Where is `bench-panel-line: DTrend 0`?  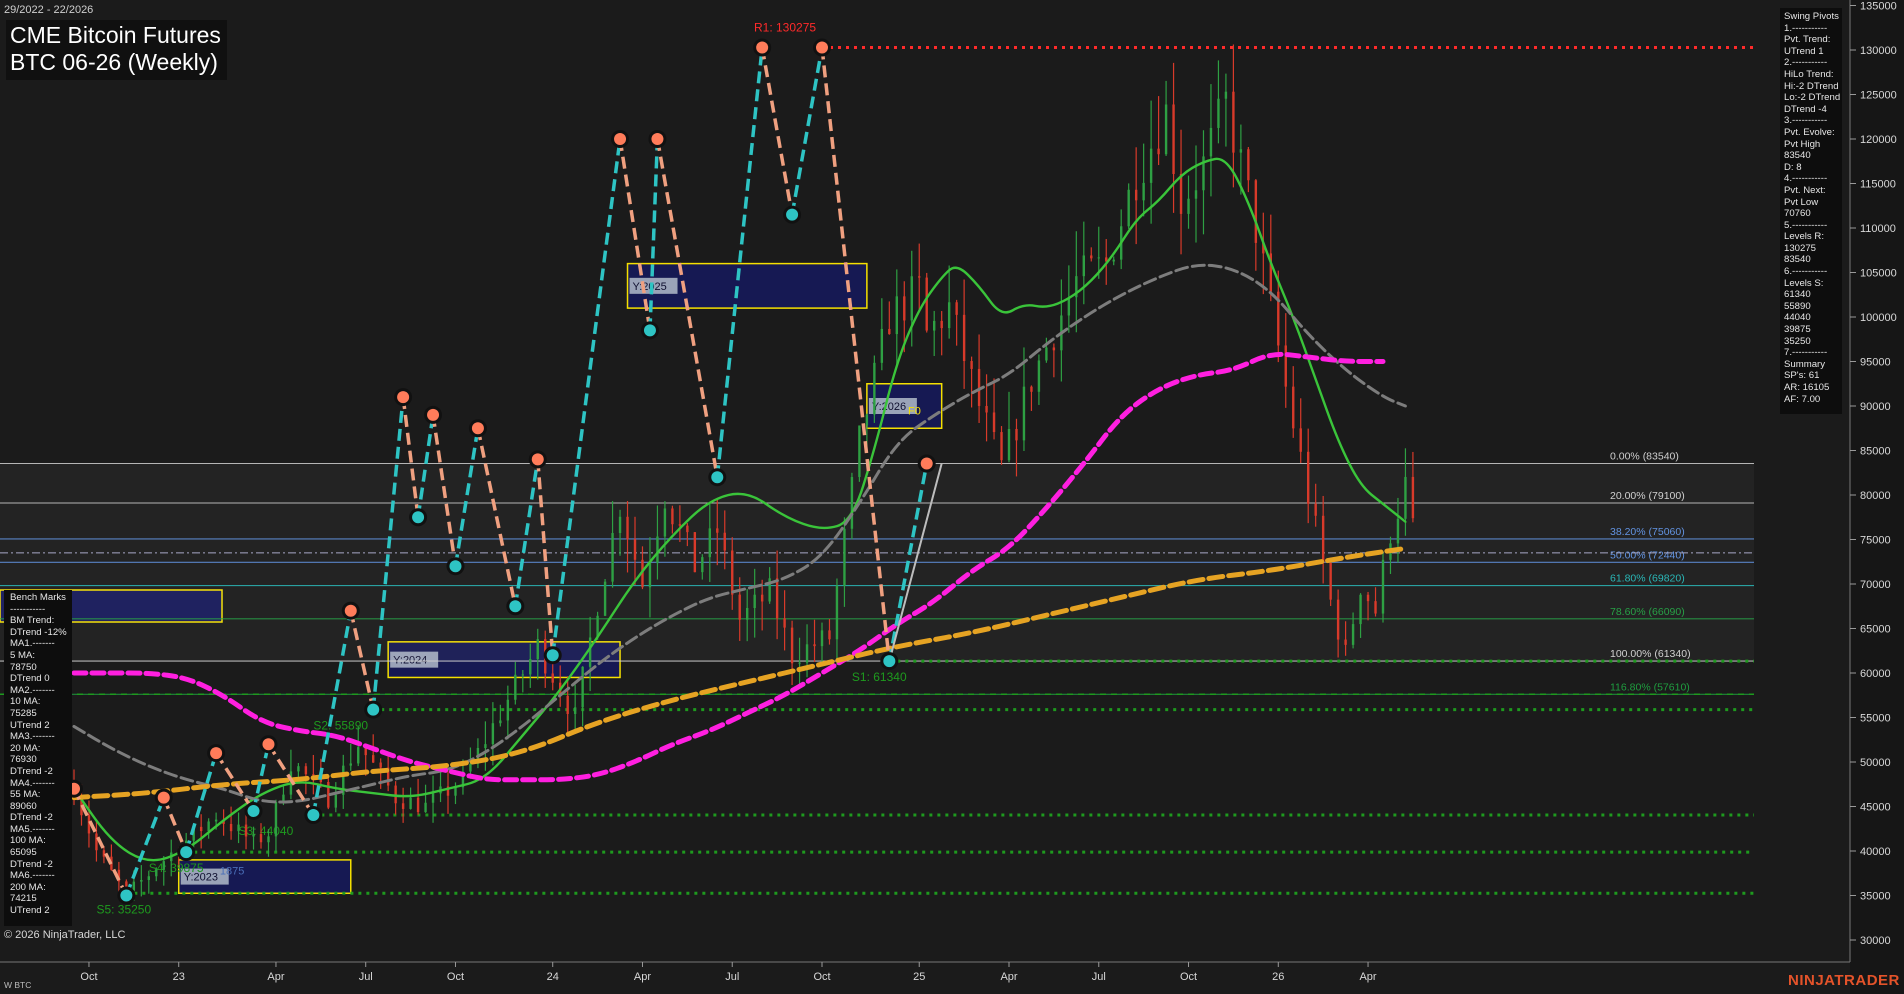 bench-panel-line: DTrend 0 is located at coordinates (30, 679).